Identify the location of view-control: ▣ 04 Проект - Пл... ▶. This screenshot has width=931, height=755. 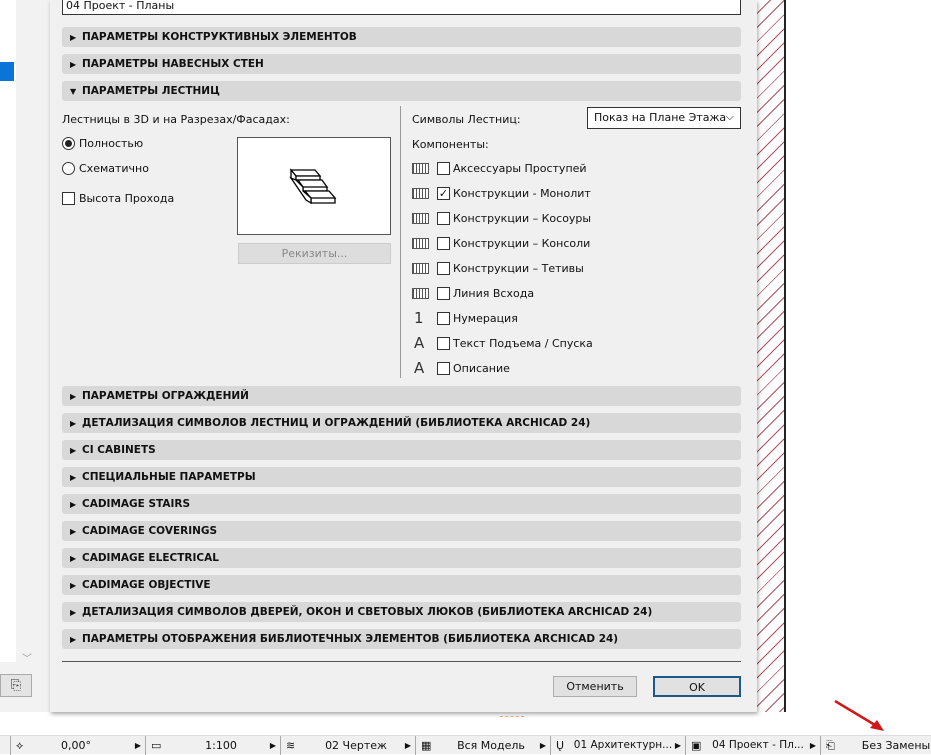
(752, 745).